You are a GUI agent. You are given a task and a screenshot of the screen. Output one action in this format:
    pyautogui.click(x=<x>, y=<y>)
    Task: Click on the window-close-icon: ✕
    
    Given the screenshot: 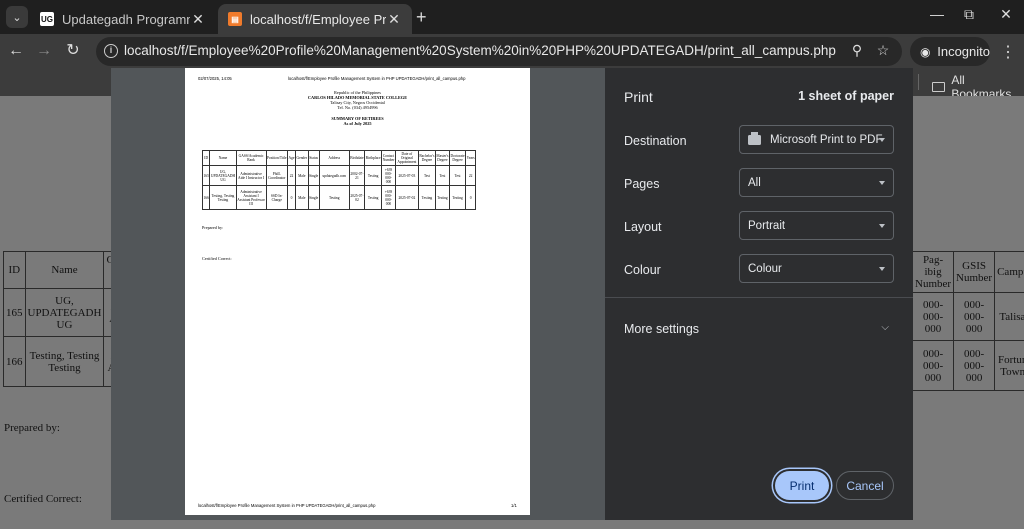 What is the action you would take?
    pyautogui.click(x=1006, y=17)
    